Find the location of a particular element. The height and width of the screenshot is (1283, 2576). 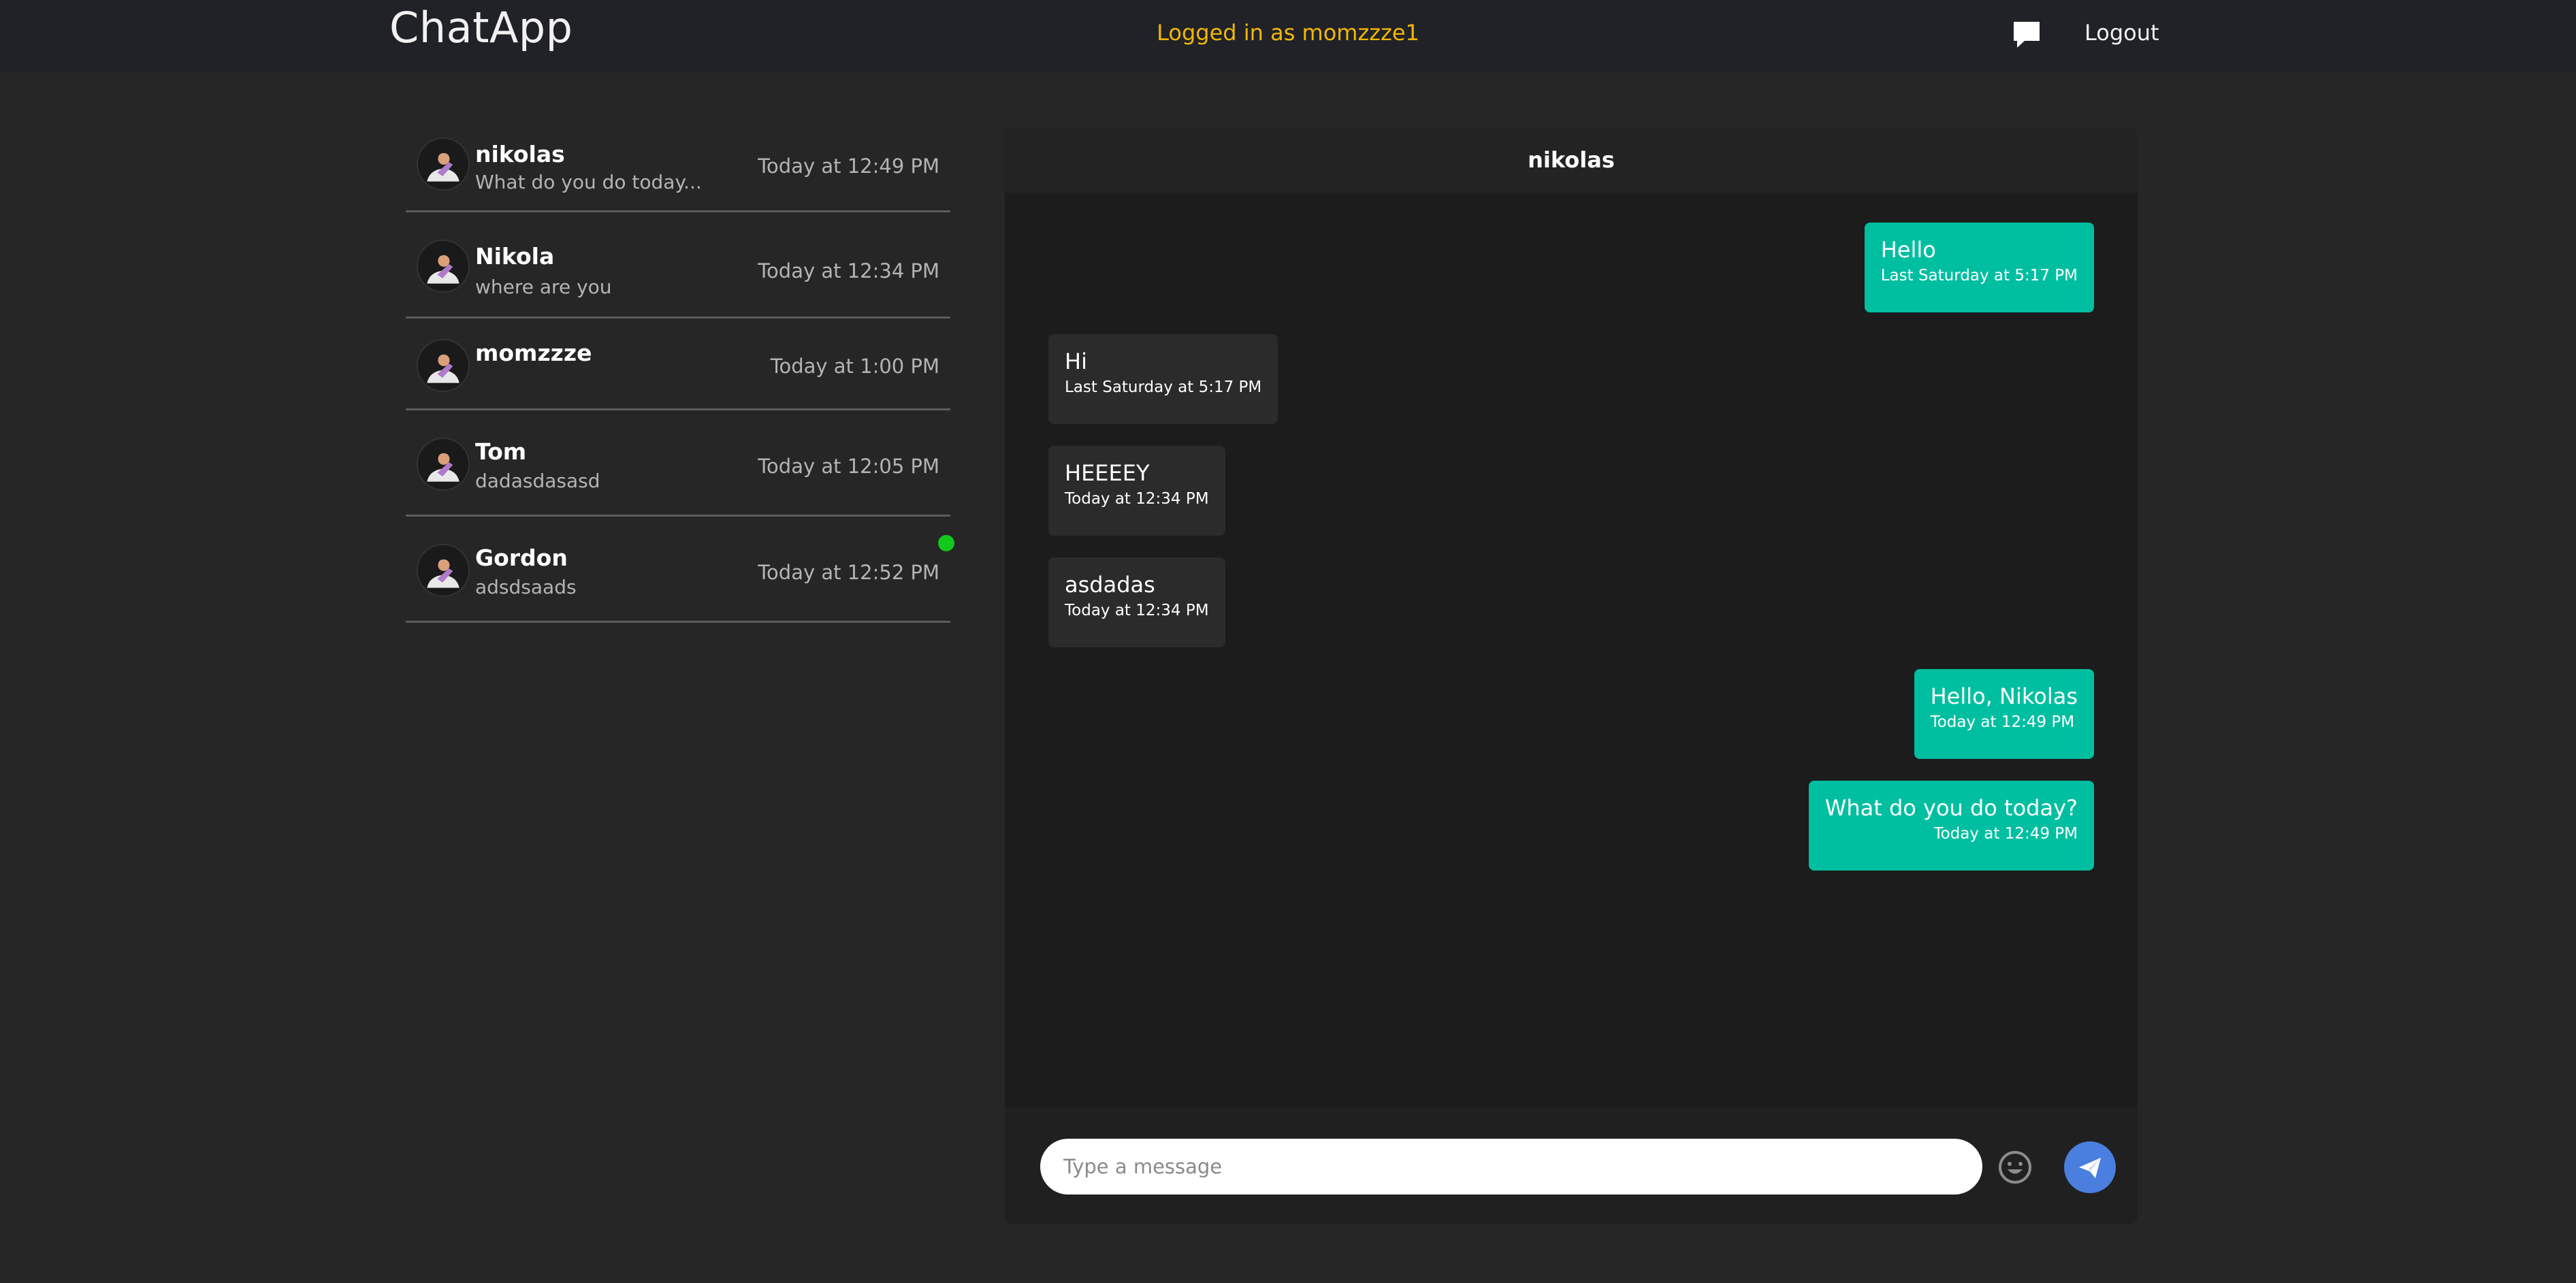

conversation-item-nikola: Nikola where are you Today at 12:34 PM is located at coordinates (678, 265).